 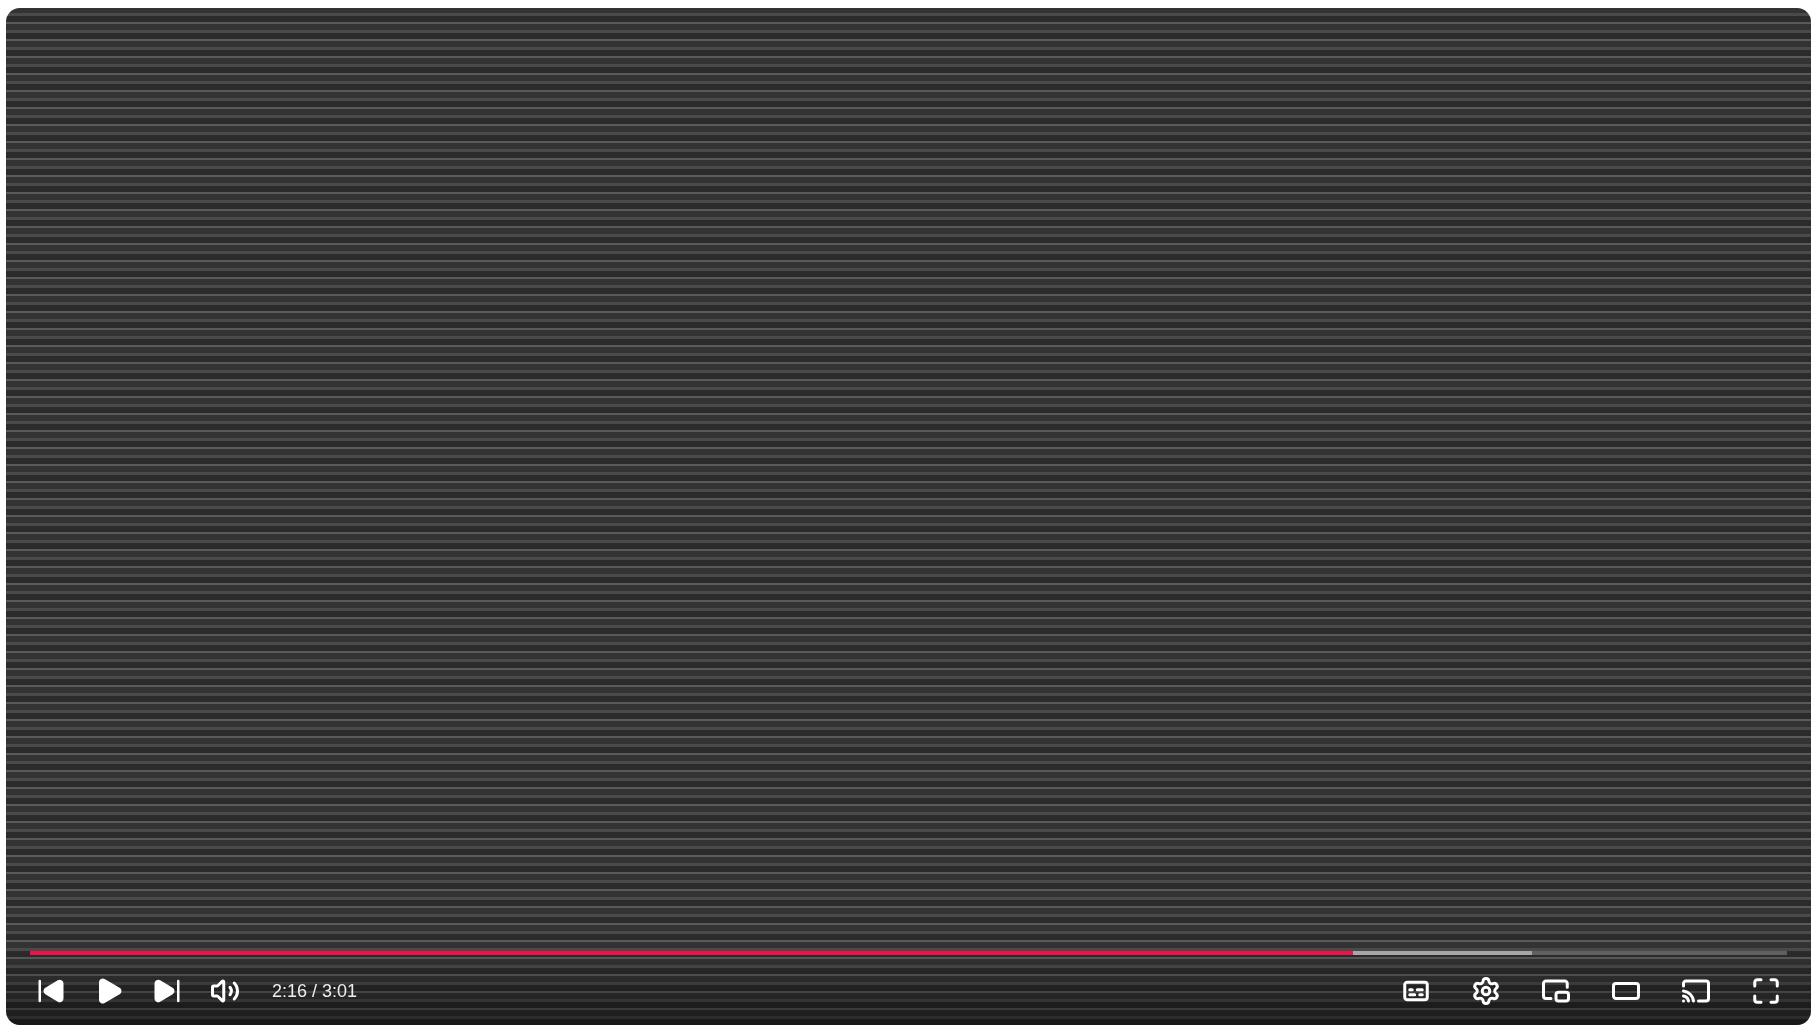 I want to click on settings-icon, so click(x=1486, y=991).